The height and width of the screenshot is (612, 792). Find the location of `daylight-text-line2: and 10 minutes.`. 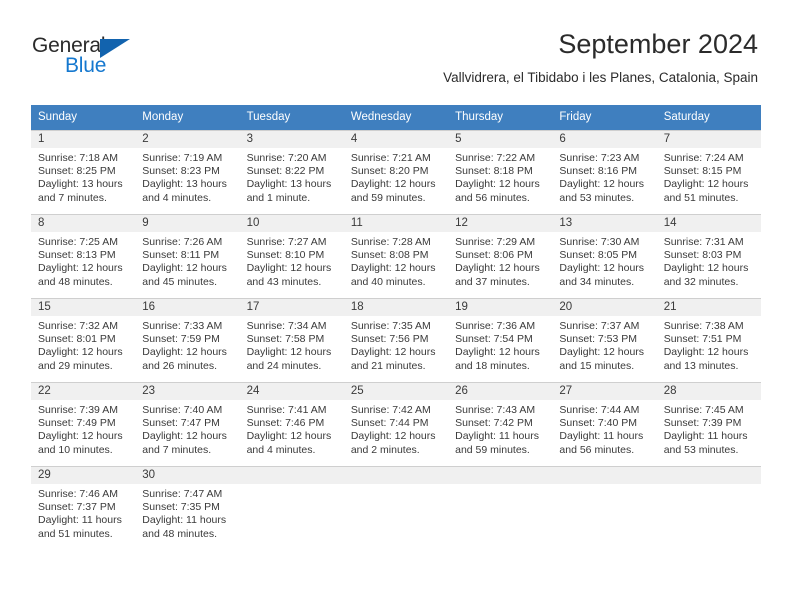

daylight-text-line2: and 10 minutes. is located at coordinates (75, 449).